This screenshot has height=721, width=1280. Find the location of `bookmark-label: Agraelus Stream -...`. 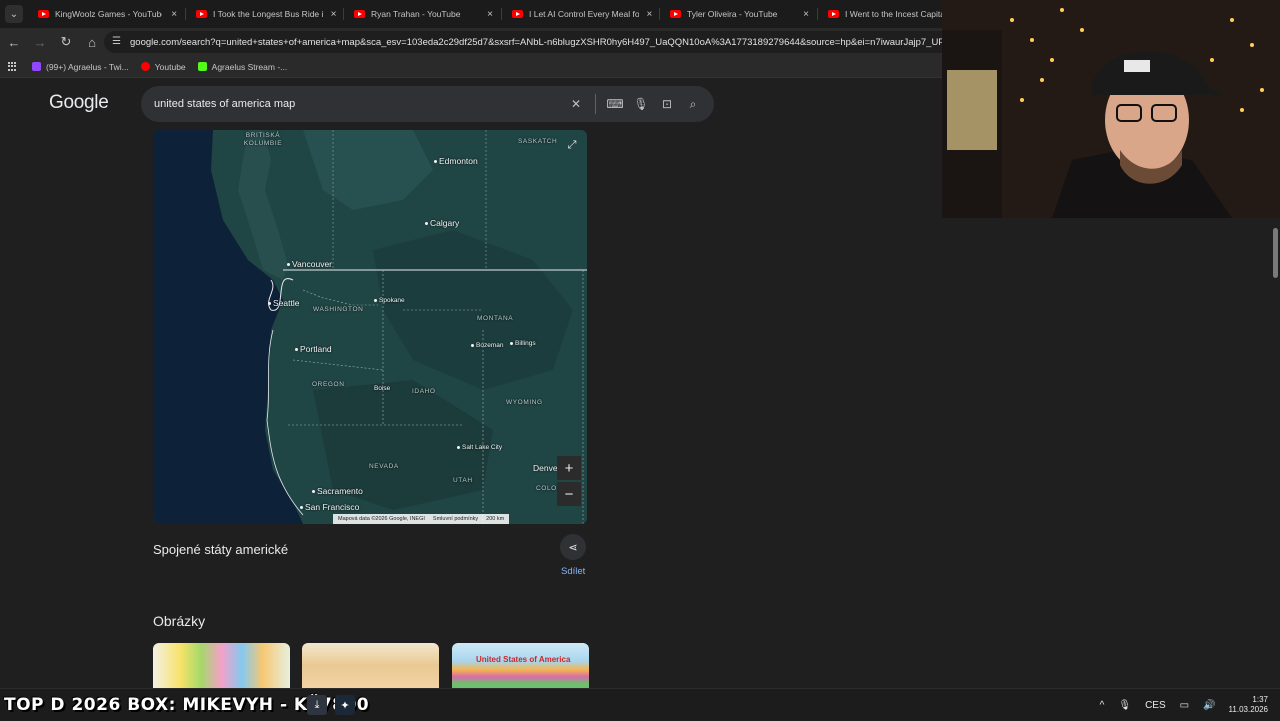

bookmark-label: Agraelus Stream -... is located at coordinates (249, 66).